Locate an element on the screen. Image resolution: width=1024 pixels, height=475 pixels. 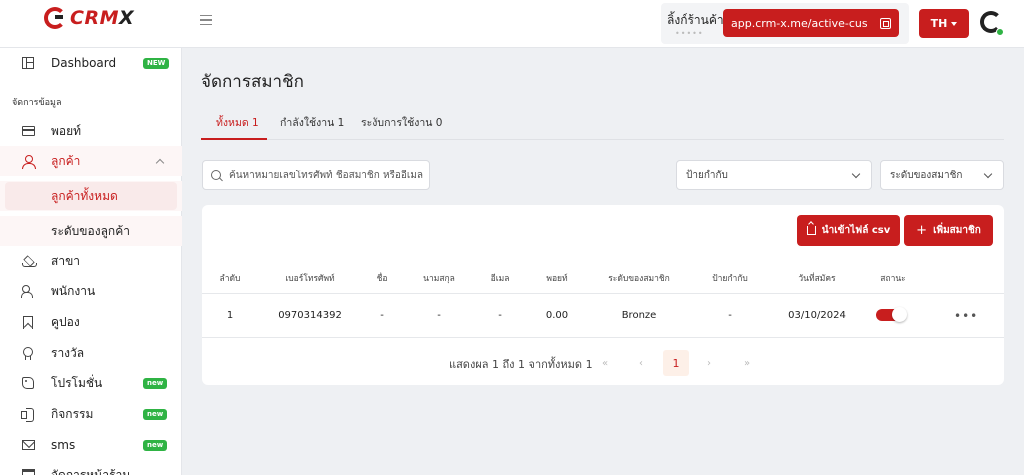
cell-first-name: - is located at coordinates (382, 315).